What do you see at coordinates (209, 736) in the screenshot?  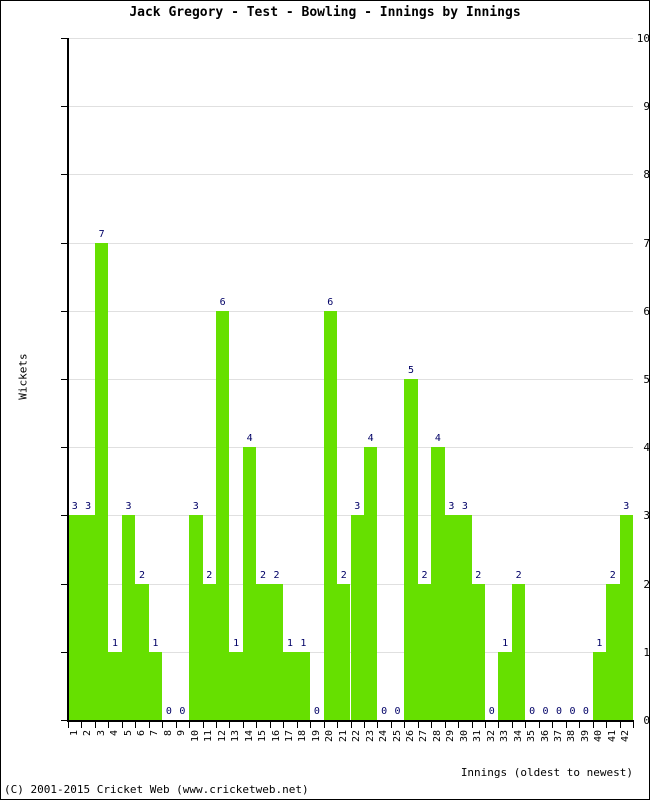 I see `x-axis-tick-label: 11` at bounding box center [209, 736].